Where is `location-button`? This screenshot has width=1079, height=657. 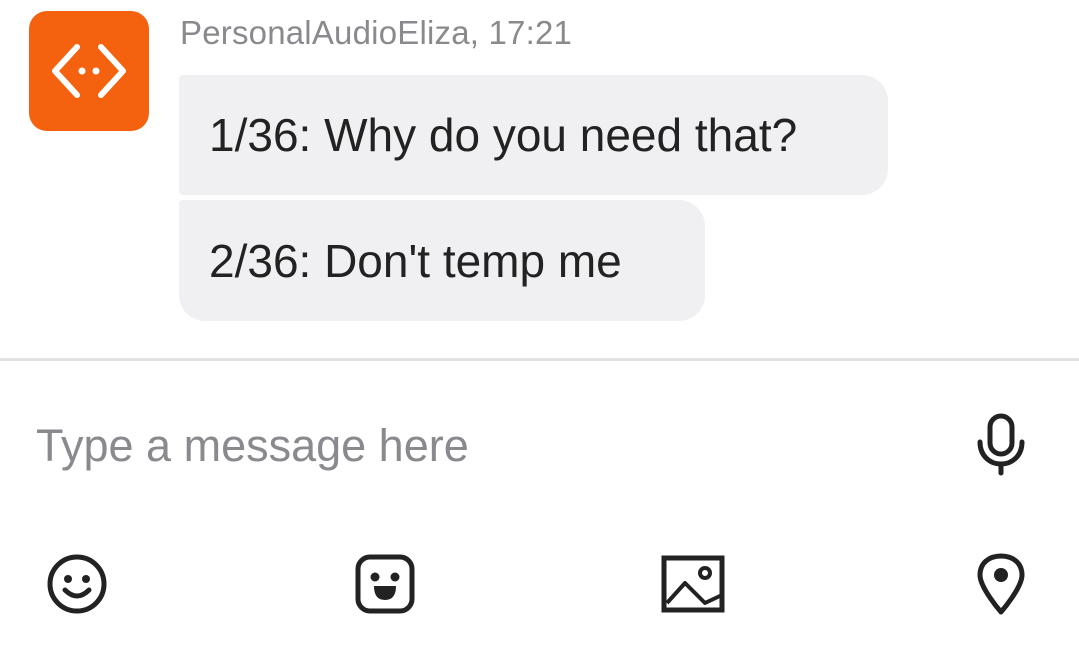 location-button is located at coordinates (1001, 584).